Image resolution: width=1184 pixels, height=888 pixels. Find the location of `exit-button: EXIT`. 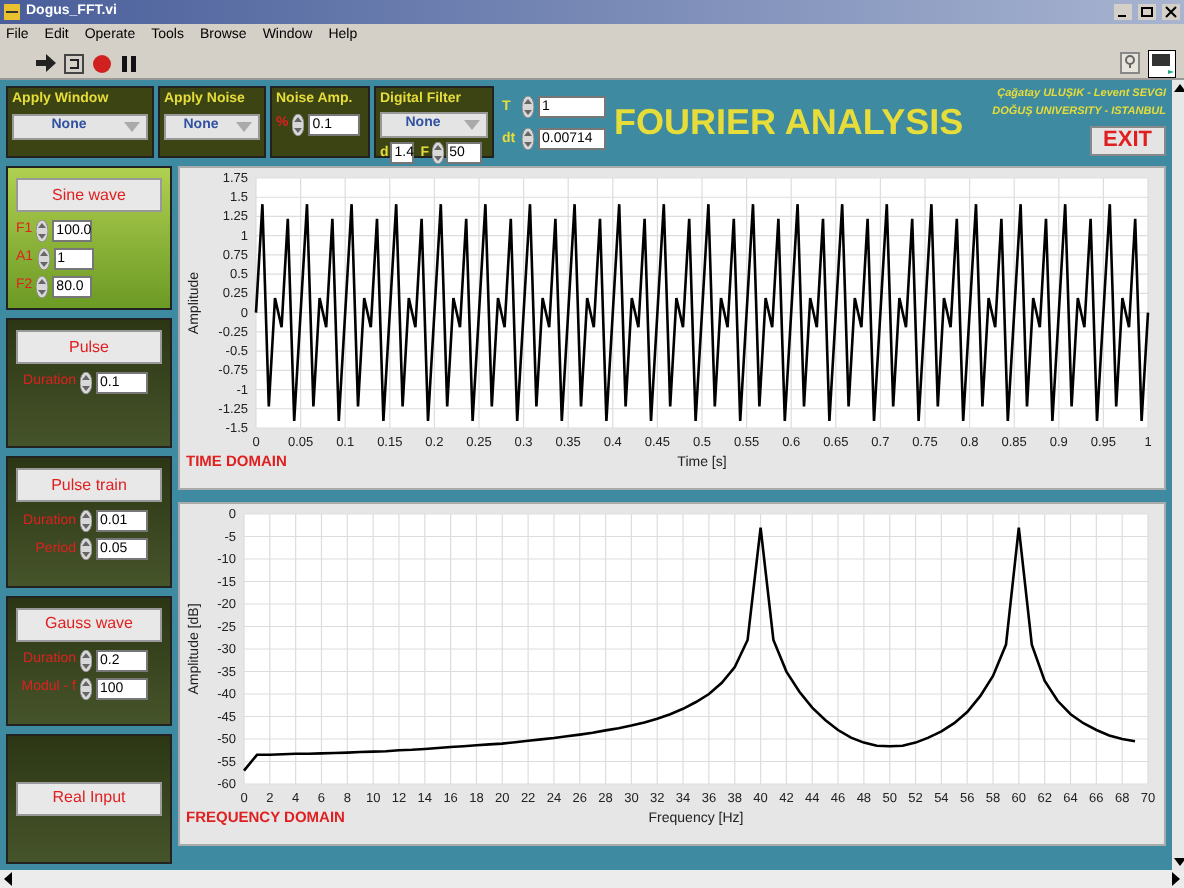

exit-button: EXIT is located at coordinates (1127, 141).